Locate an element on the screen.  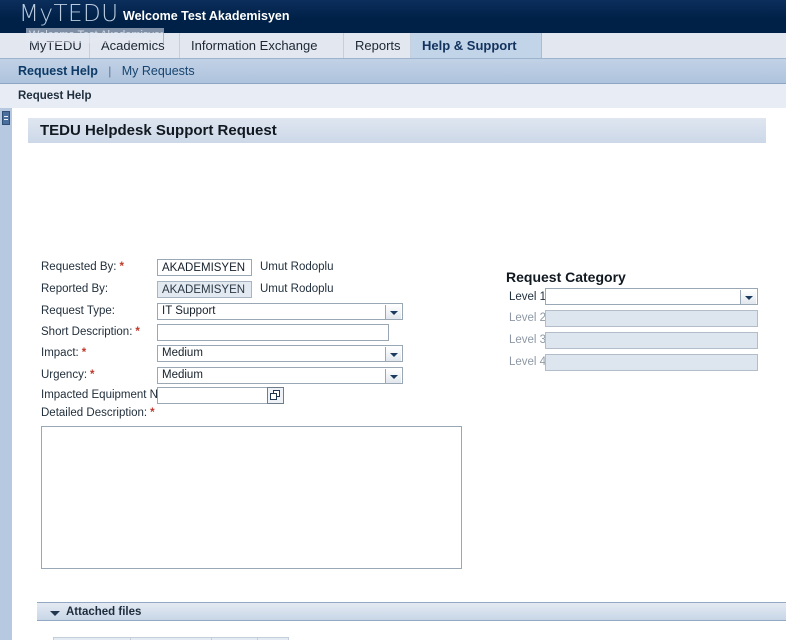
urgency-required-marker: * is located at coordinates (92, 375).